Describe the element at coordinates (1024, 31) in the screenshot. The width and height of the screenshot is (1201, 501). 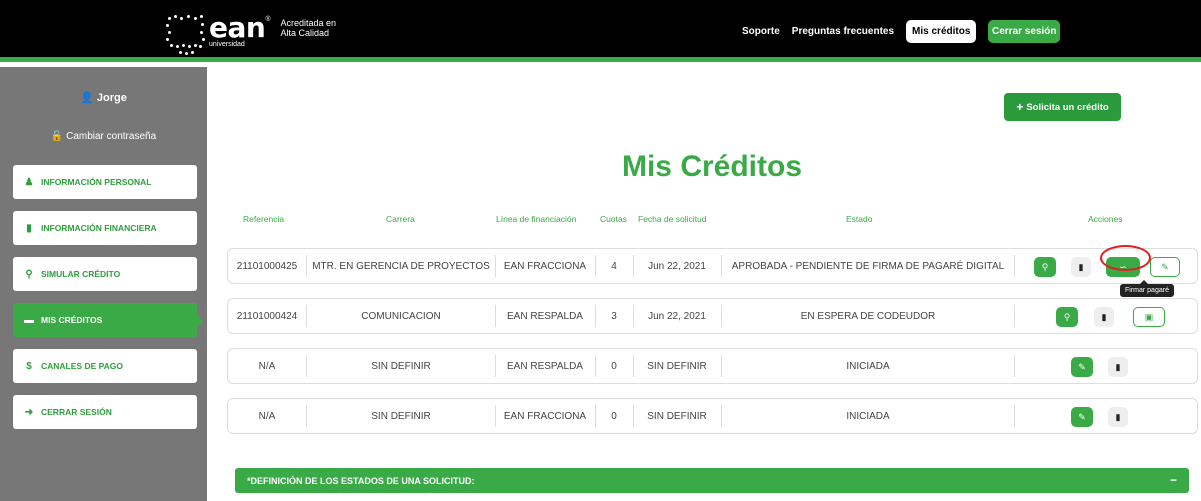
I see `nav-logout-button: Cerrar sesión` at that location.